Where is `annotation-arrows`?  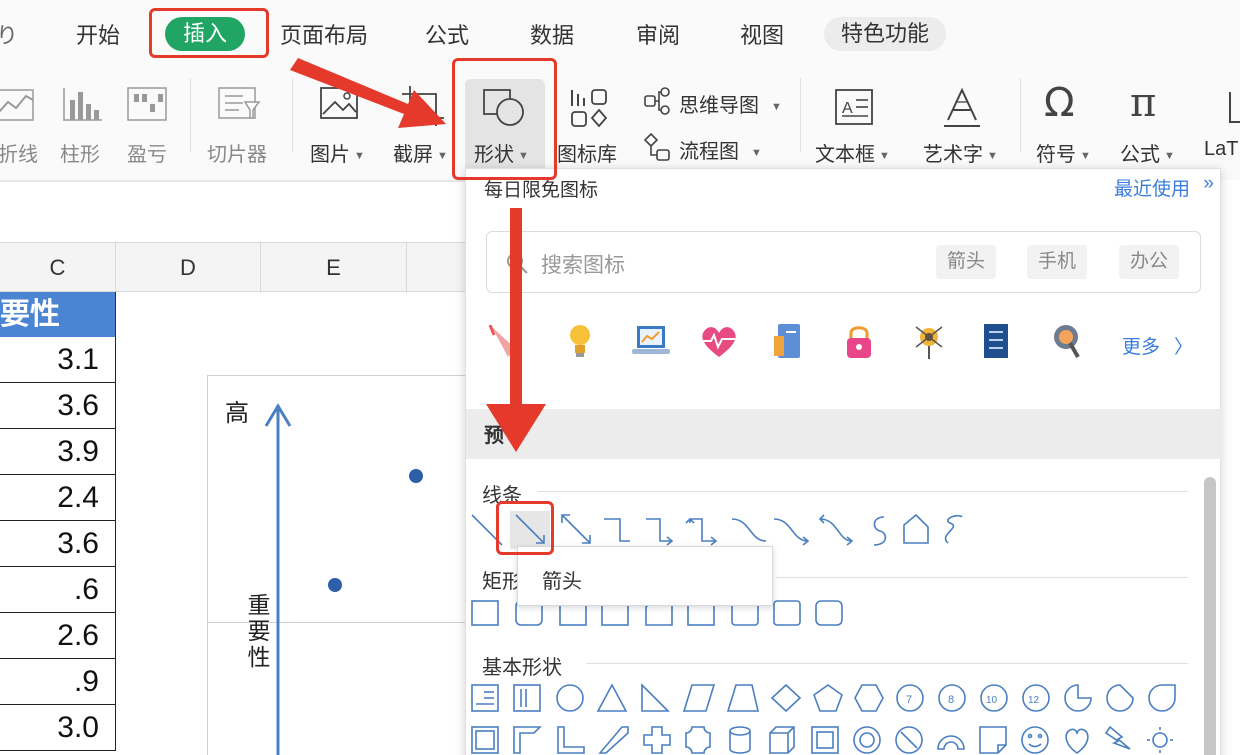 annotation-arrows is located at coordinates (418, 255).